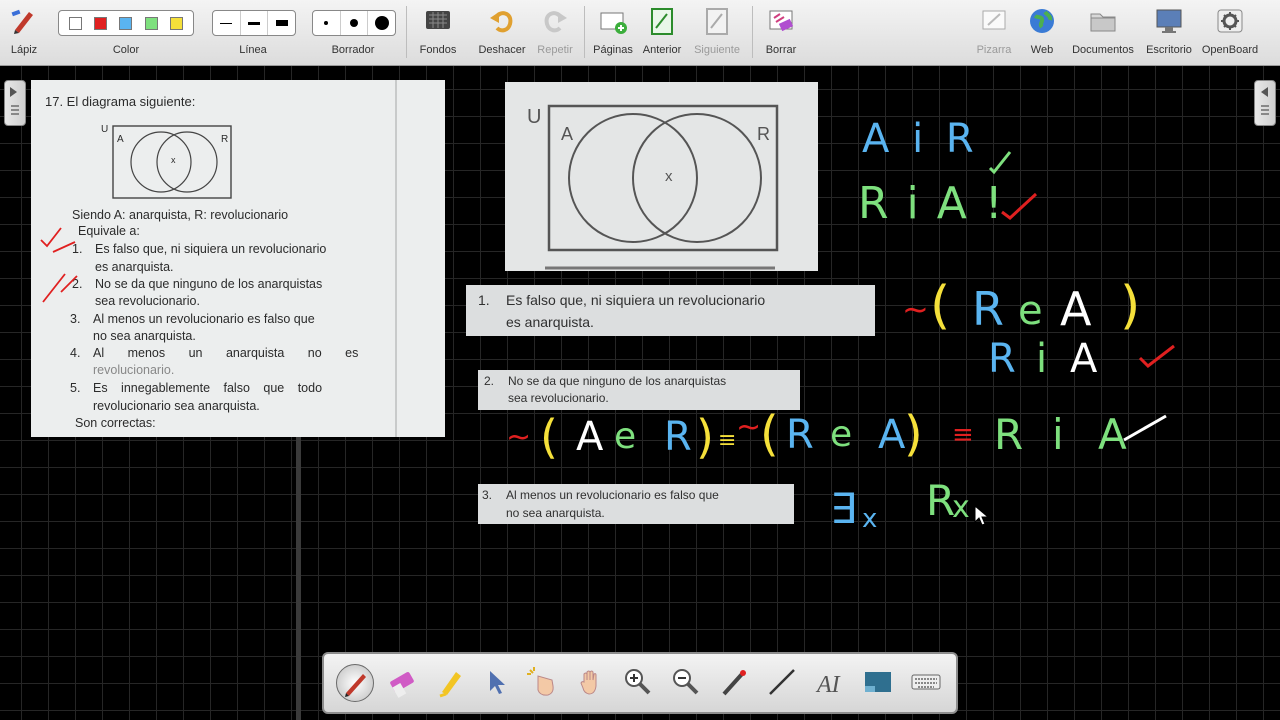 This screenshot has width=1280, height=720. What do you see at coordinates (381, 23) in the screenshot?
I see `eraser-large-option` at bounding box center [381, 23].